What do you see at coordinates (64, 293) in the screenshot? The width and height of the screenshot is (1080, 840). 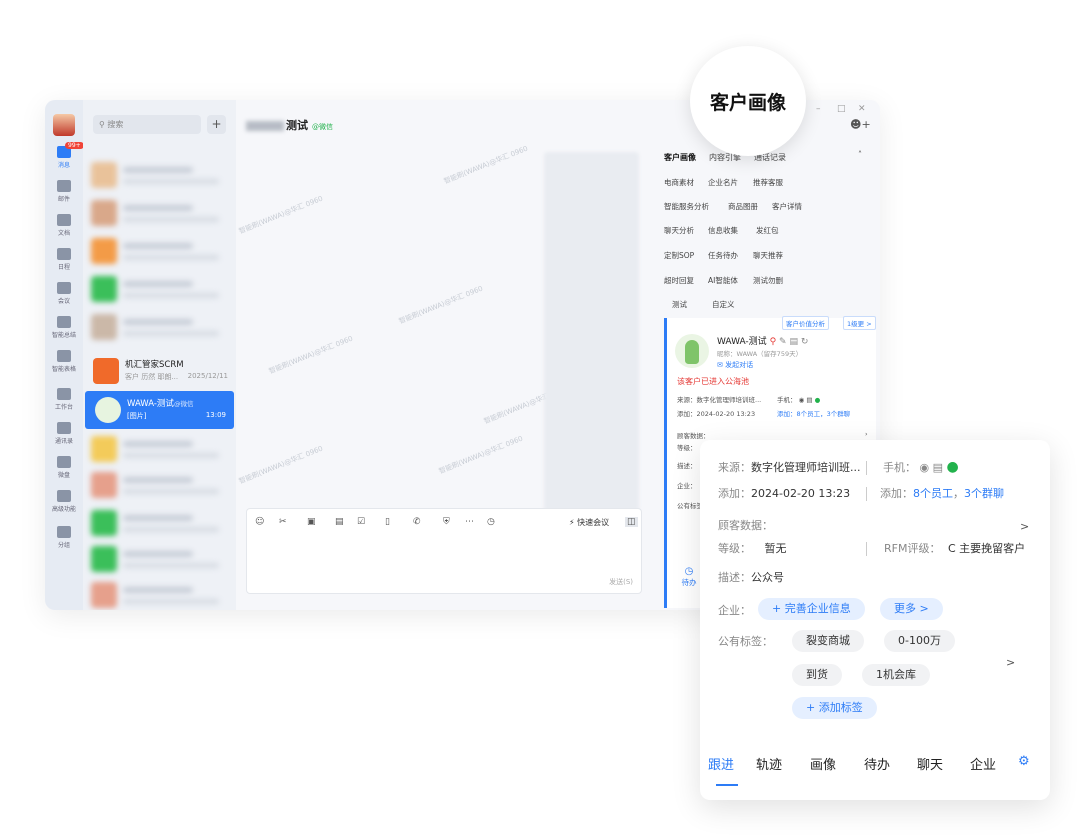 I see `rail-item-meeting: 会议` at bounding box center [64, 293].